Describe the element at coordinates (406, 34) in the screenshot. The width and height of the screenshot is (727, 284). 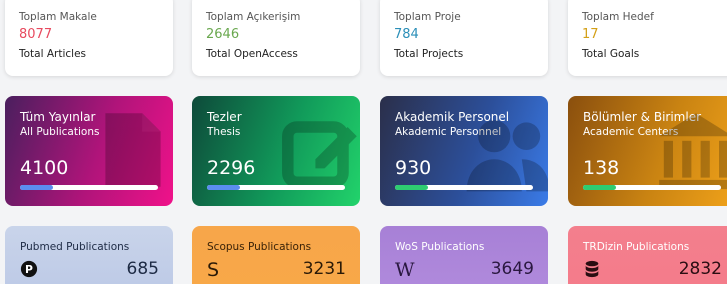
I see `stat-value: 784` at that location.